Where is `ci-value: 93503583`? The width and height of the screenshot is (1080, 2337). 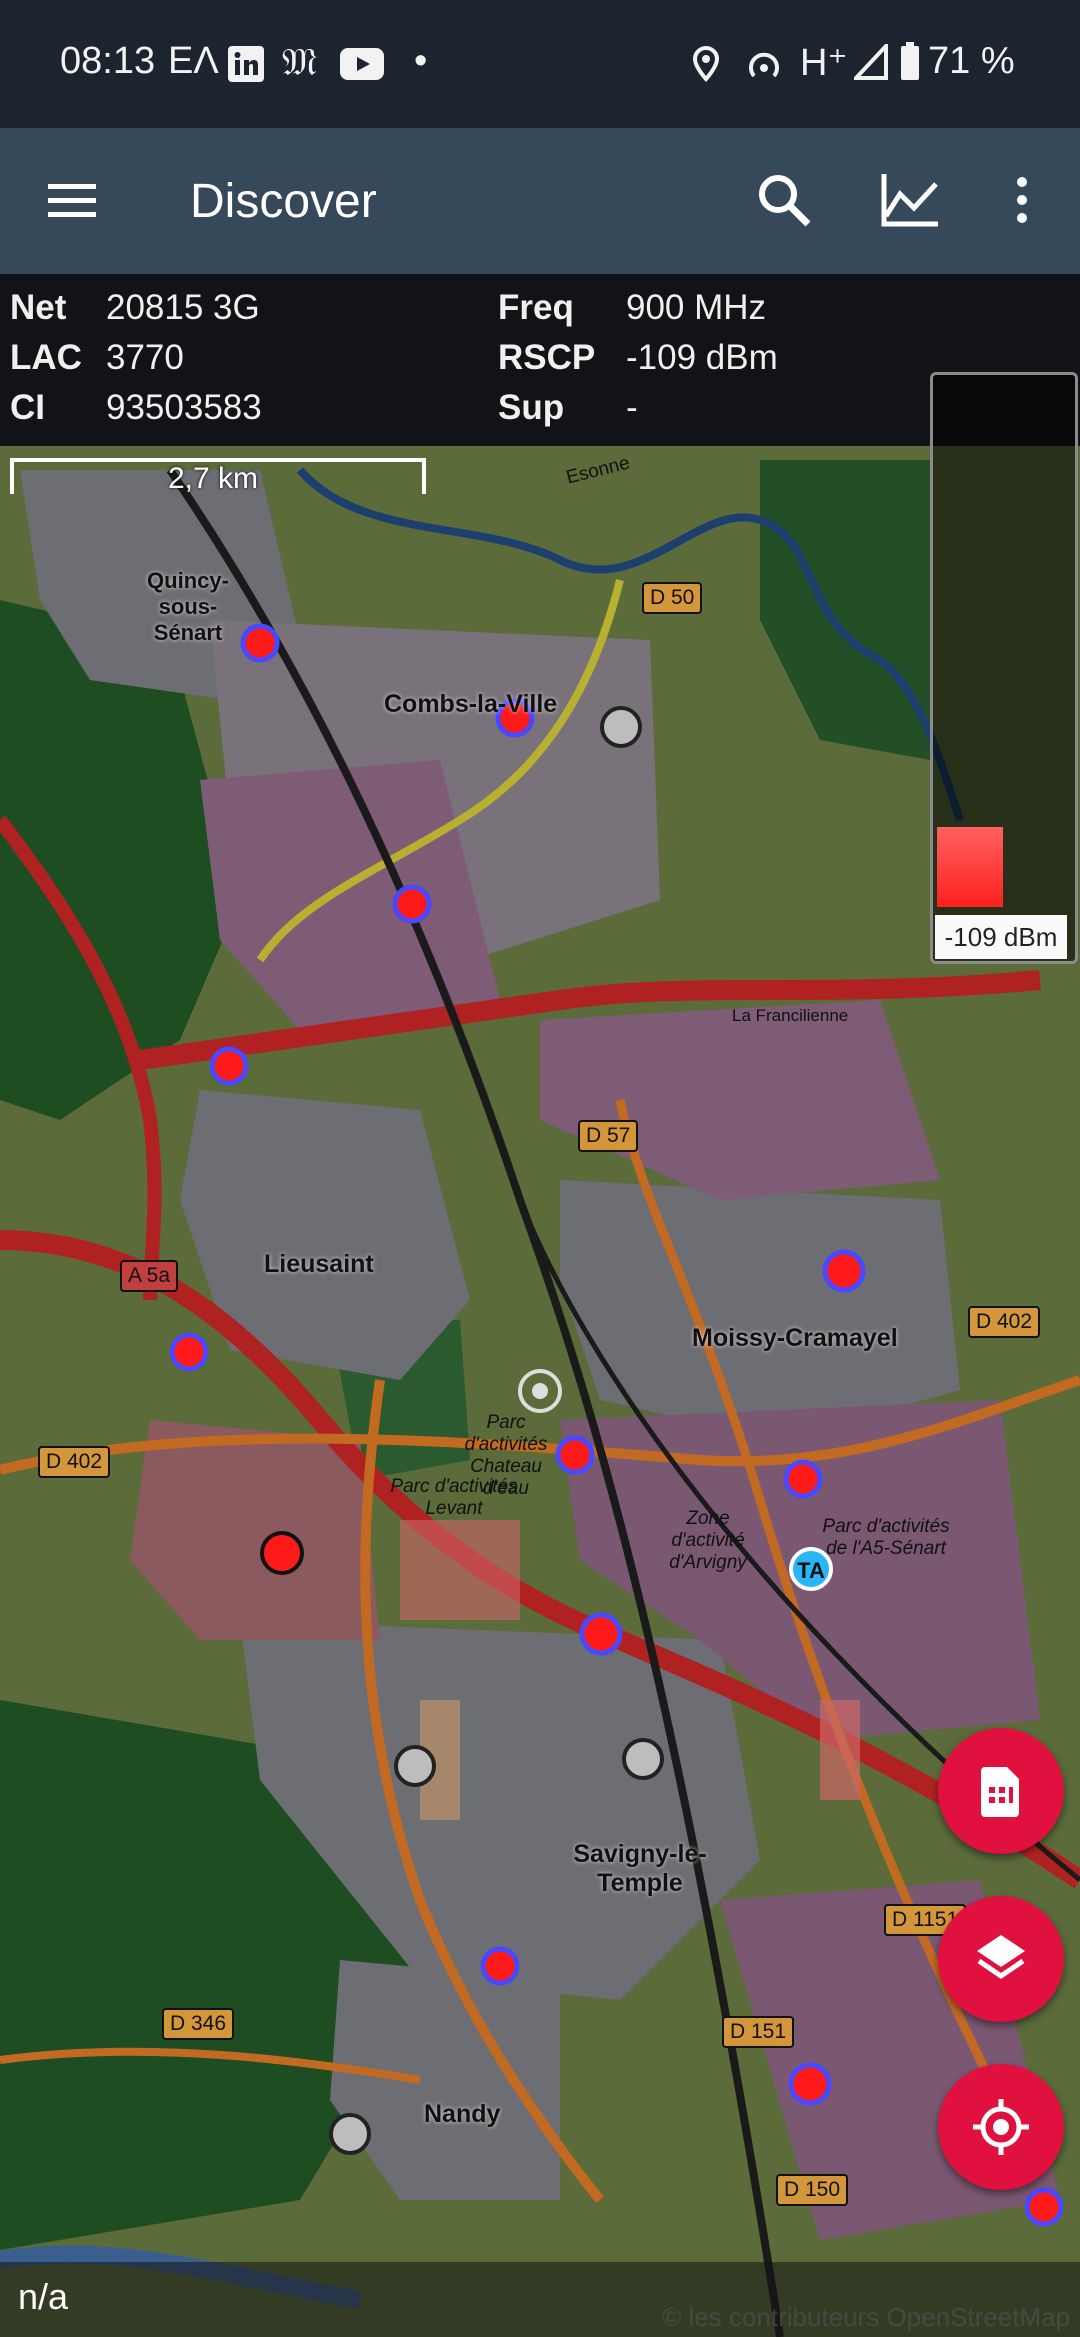 ci-value: 93503583 is located at coordinates (184, 407).